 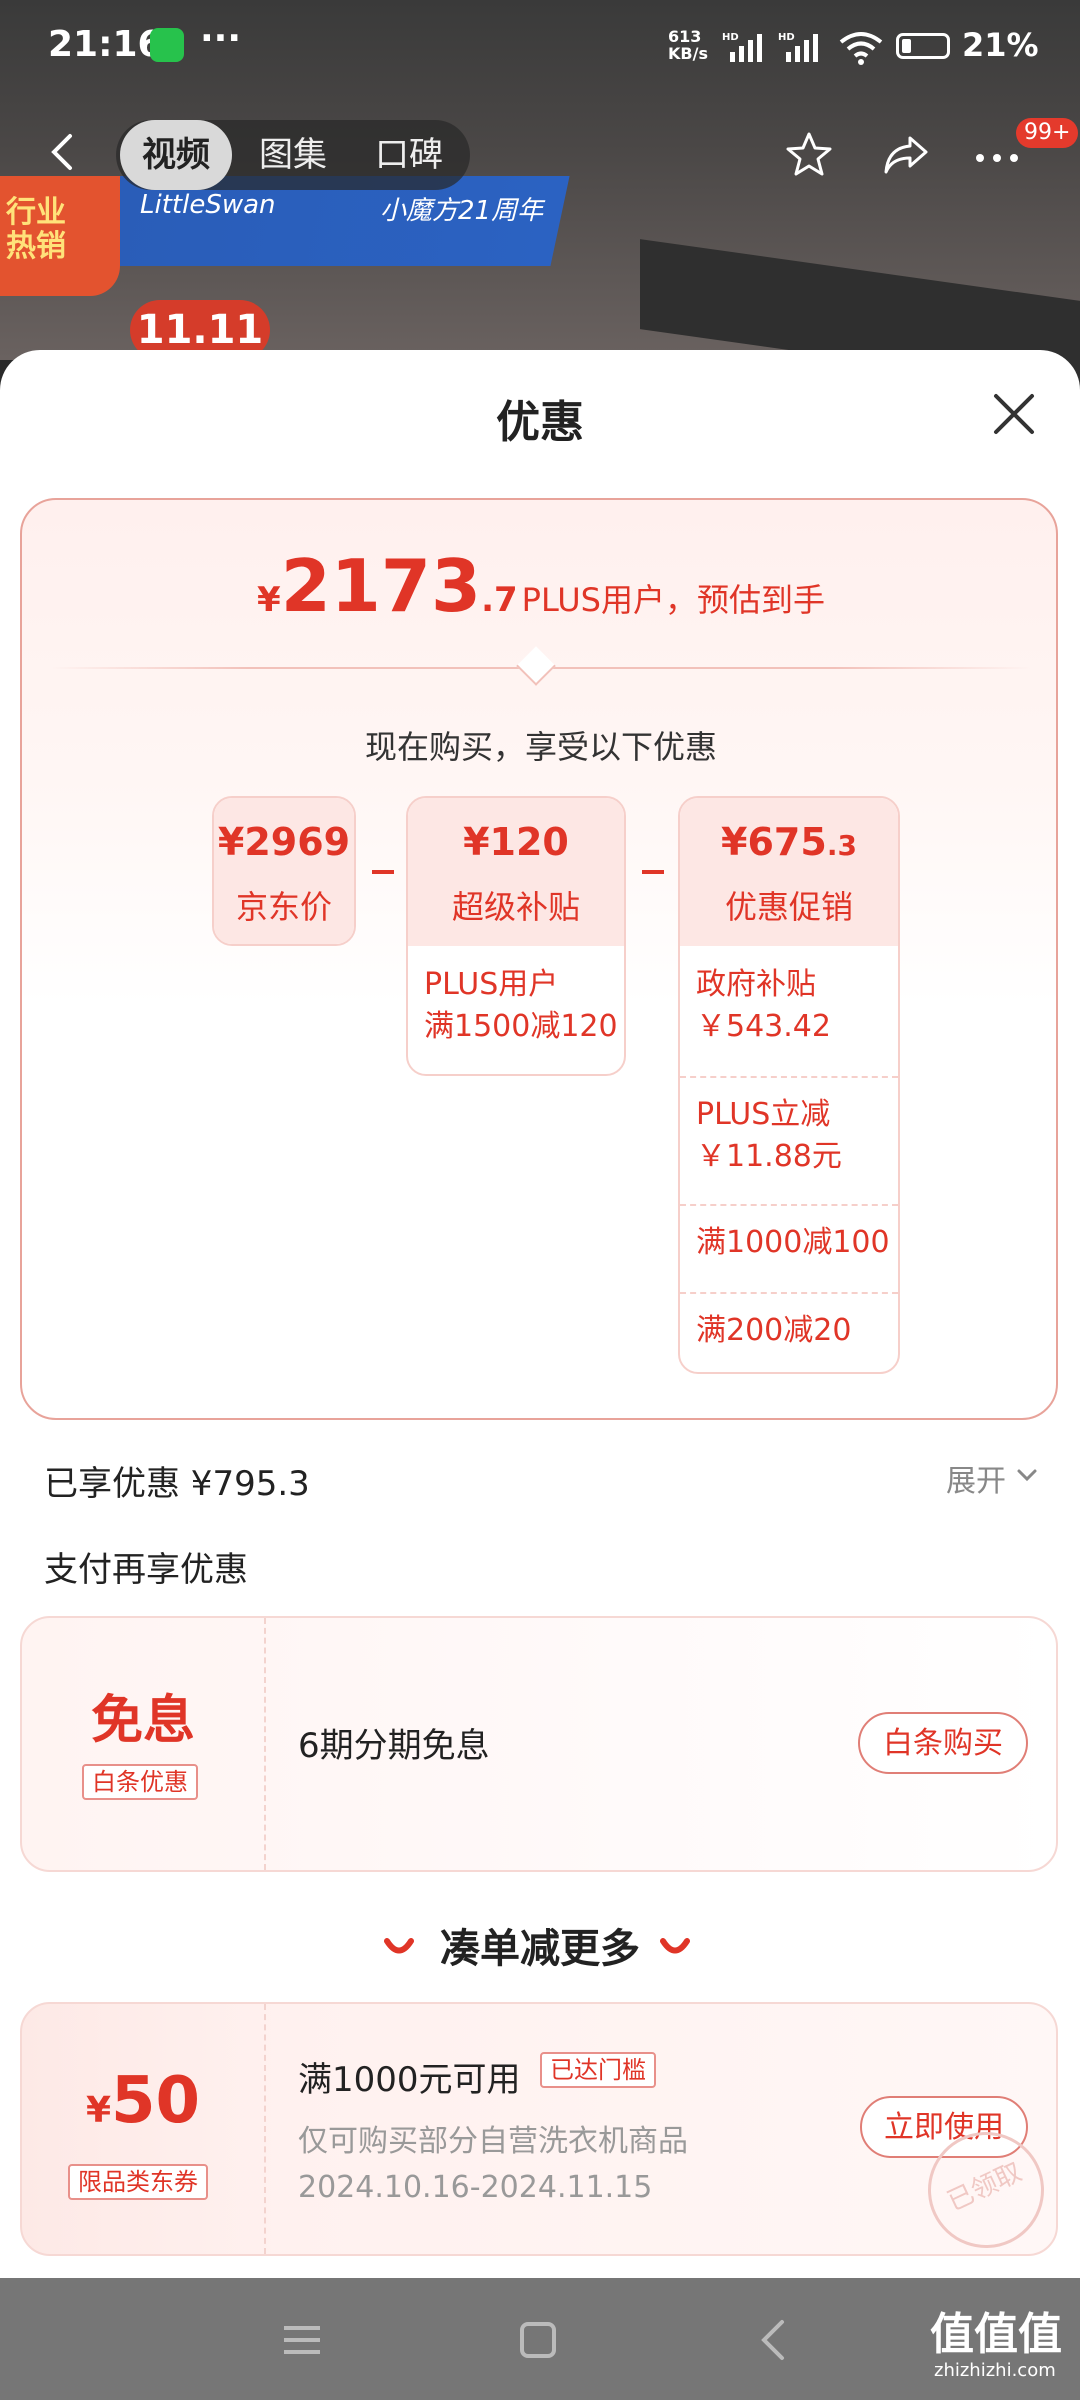 I want to click on clock: 21:16, so click(x=105, y=44).